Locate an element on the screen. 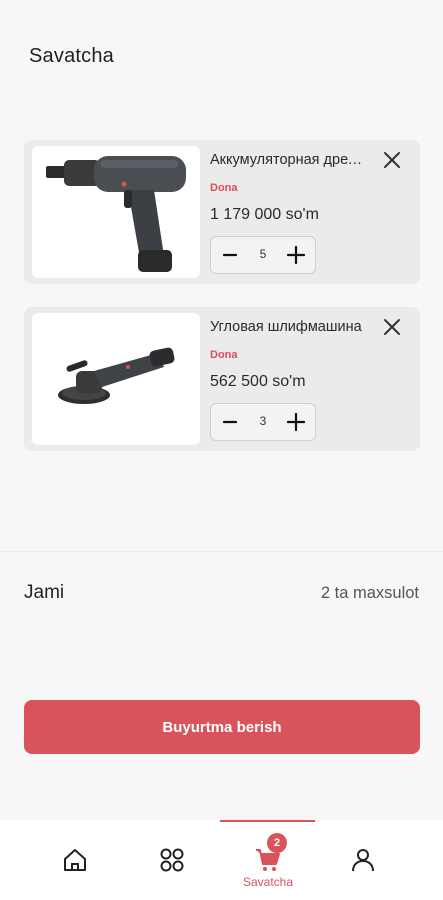  quantity-stepper: 5 is located at coordinates (263, 255).